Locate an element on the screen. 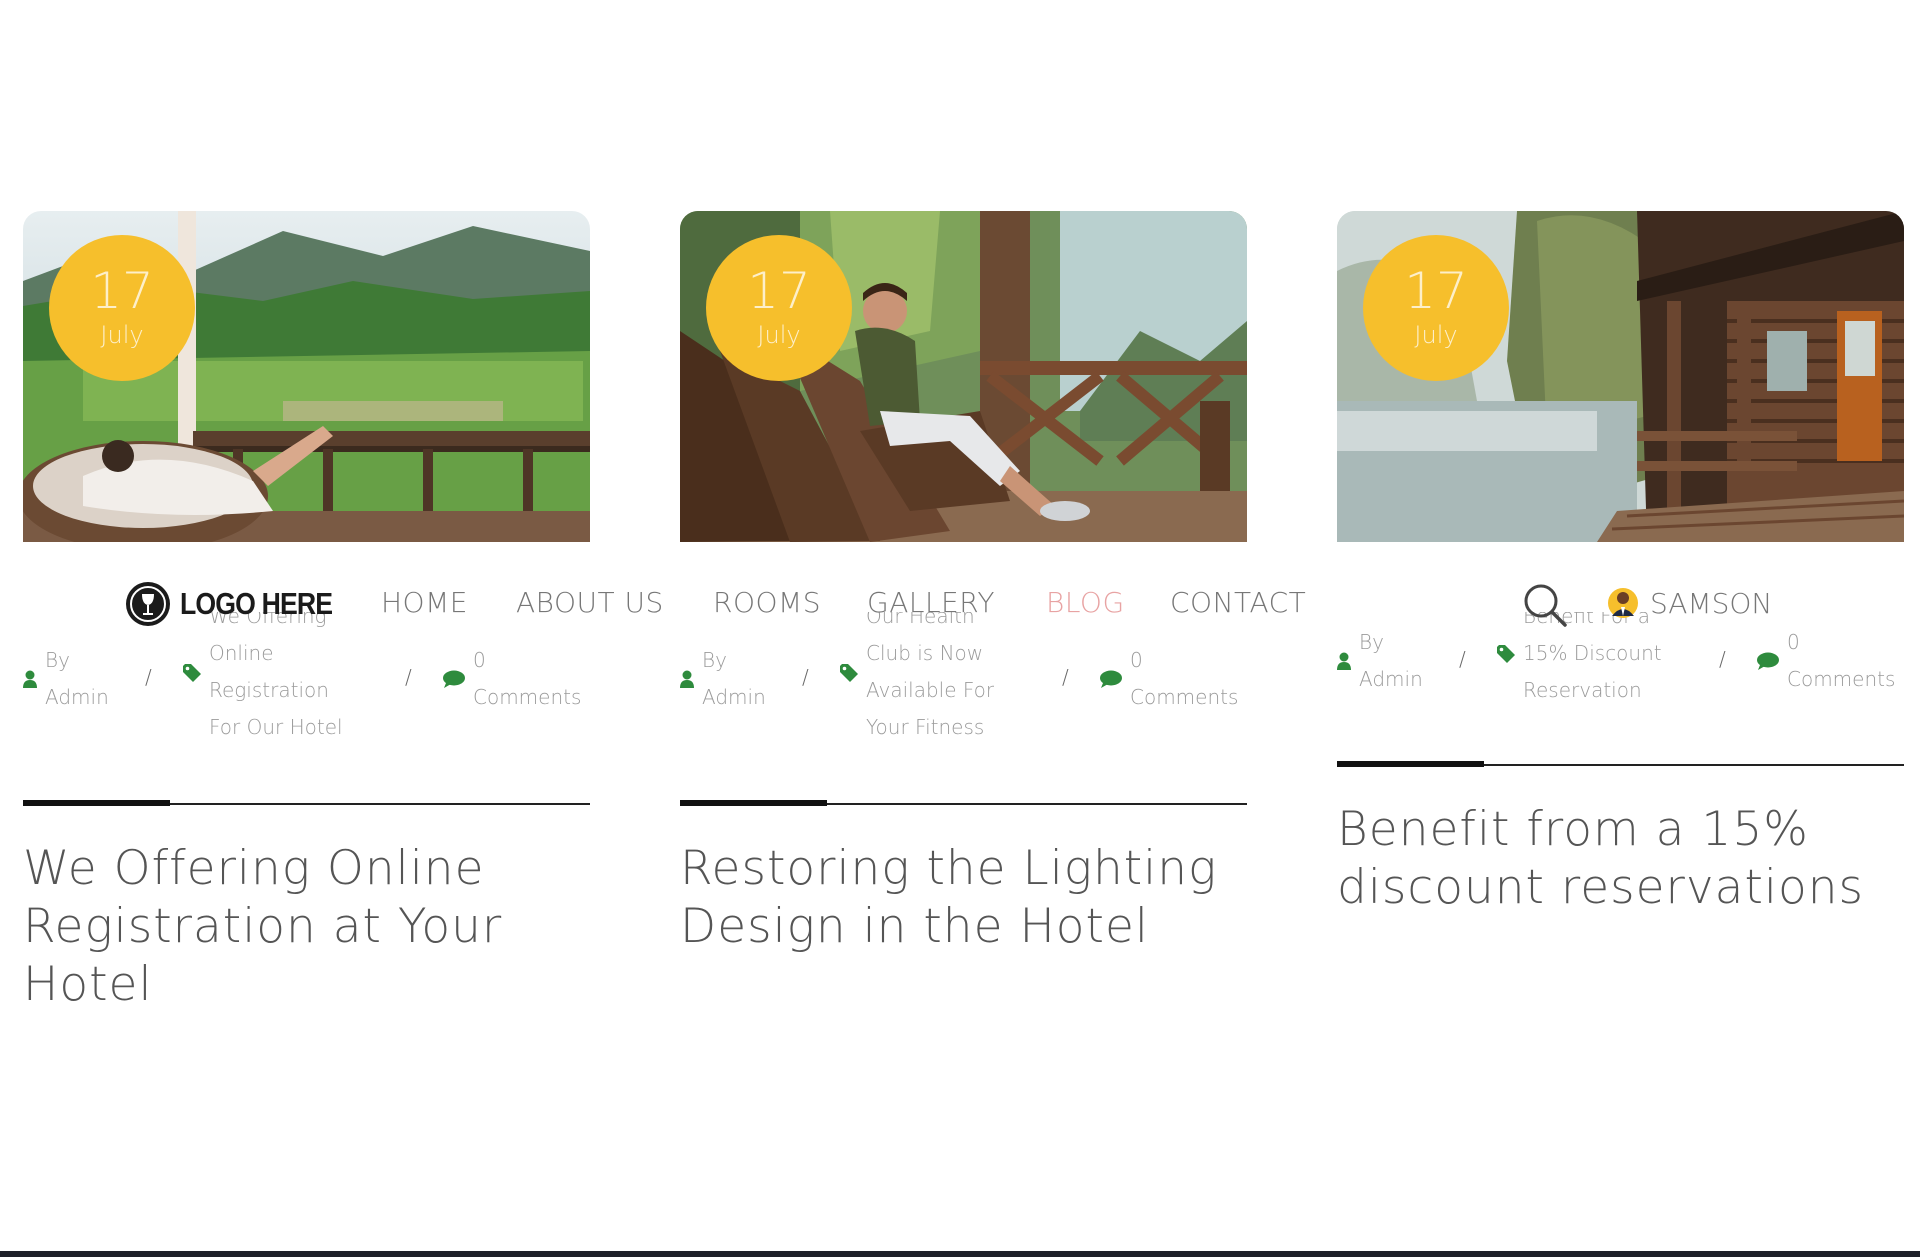 This screenshot has height=1257, width=1920. nav-item-rooms: ROOMS is located at coordinates (767, 602).